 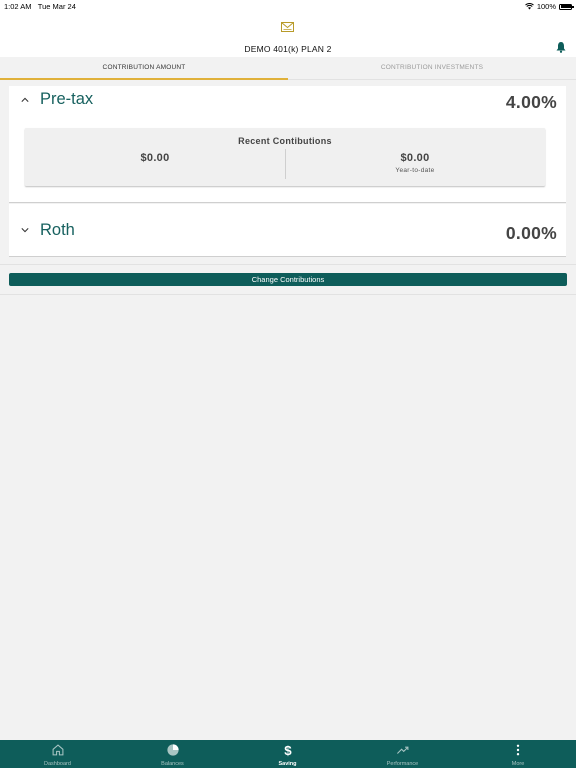 What do you see at coordinates (288, 7) in the screenshot?
I see `status-bar: 1:02 AM Tue Mar 24 100%` at bounding box center [288, 7].